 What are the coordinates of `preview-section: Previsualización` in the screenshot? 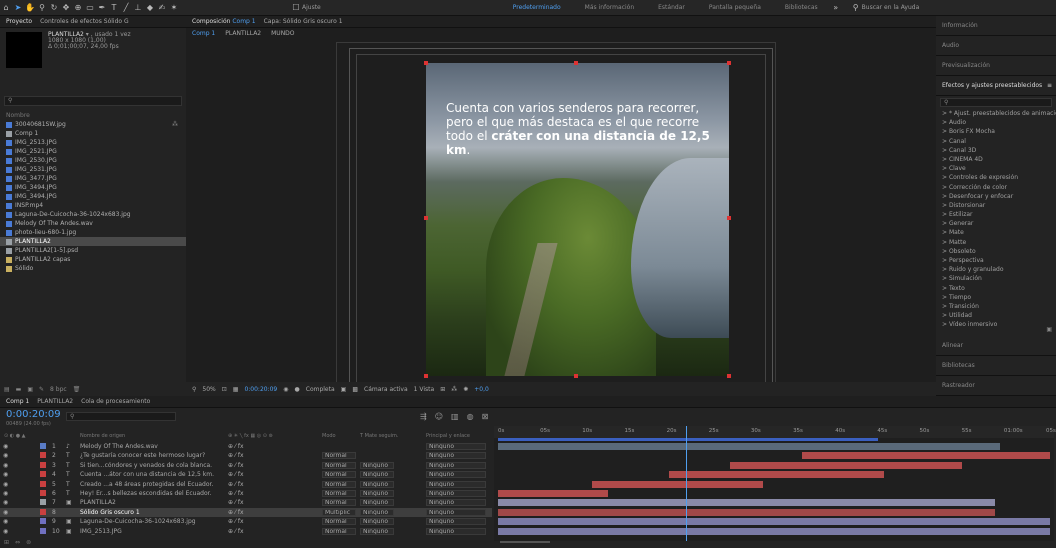 It's located at (996, 66).